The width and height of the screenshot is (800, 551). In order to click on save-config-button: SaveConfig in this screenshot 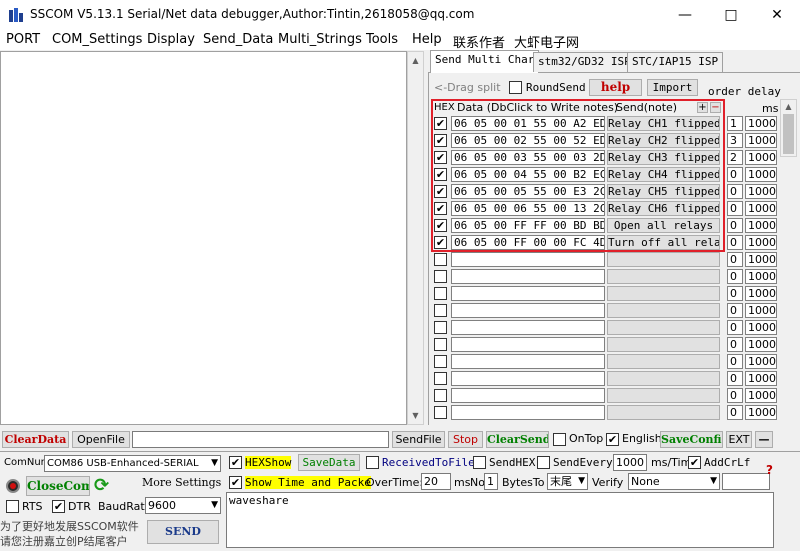, I will do `click(691, 439)`.